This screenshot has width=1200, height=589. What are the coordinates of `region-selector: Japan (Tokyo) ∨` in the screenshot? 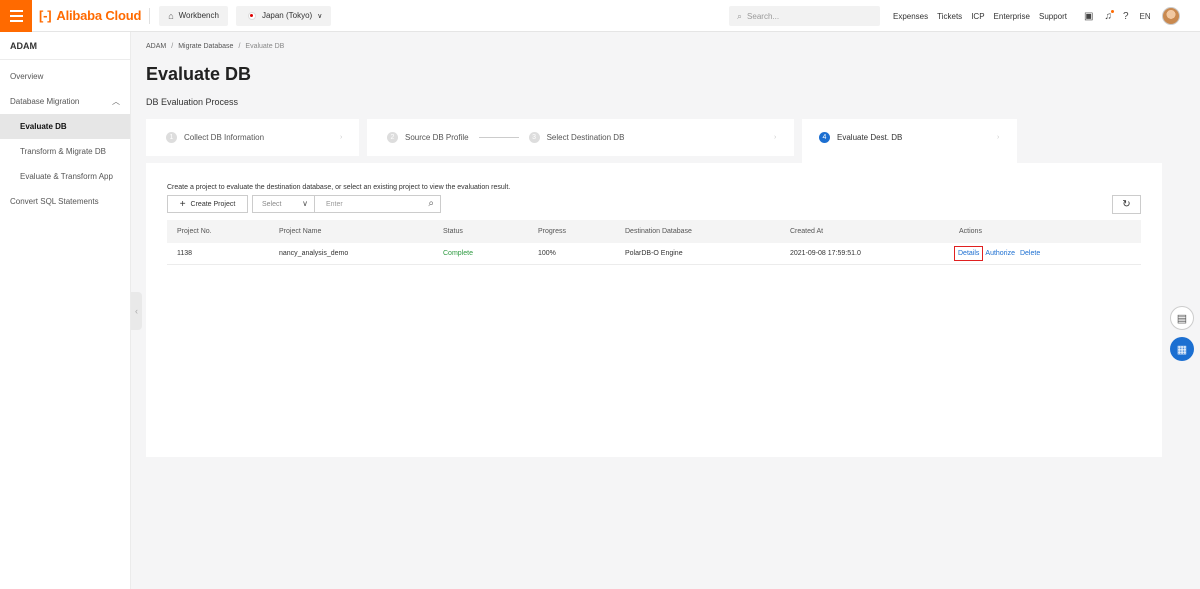 It's located at (283, 15).